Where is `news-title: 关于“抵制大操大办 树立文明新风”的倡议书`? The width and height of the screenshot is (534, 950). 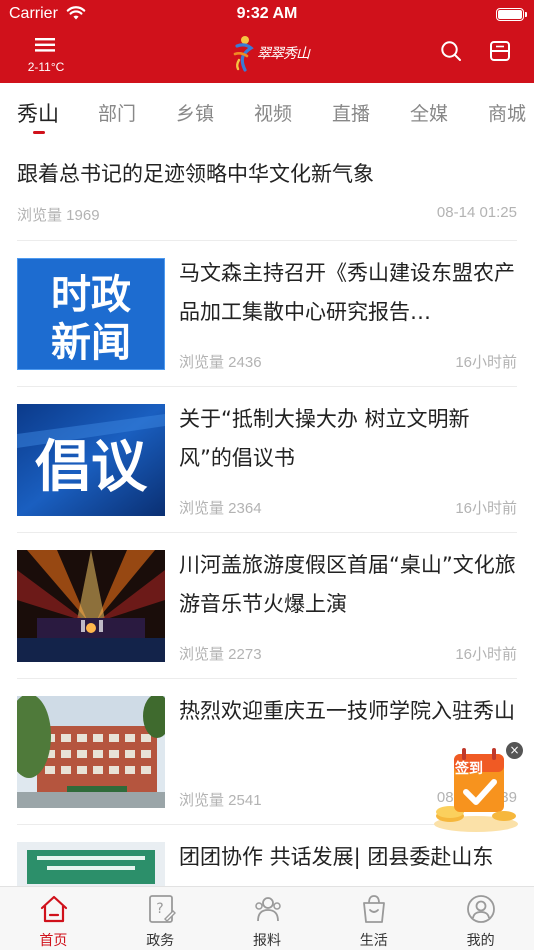
news-title: 关于“抵制大操大办 树立文明新风”的倡议书 is located at coordinates (324, 438).